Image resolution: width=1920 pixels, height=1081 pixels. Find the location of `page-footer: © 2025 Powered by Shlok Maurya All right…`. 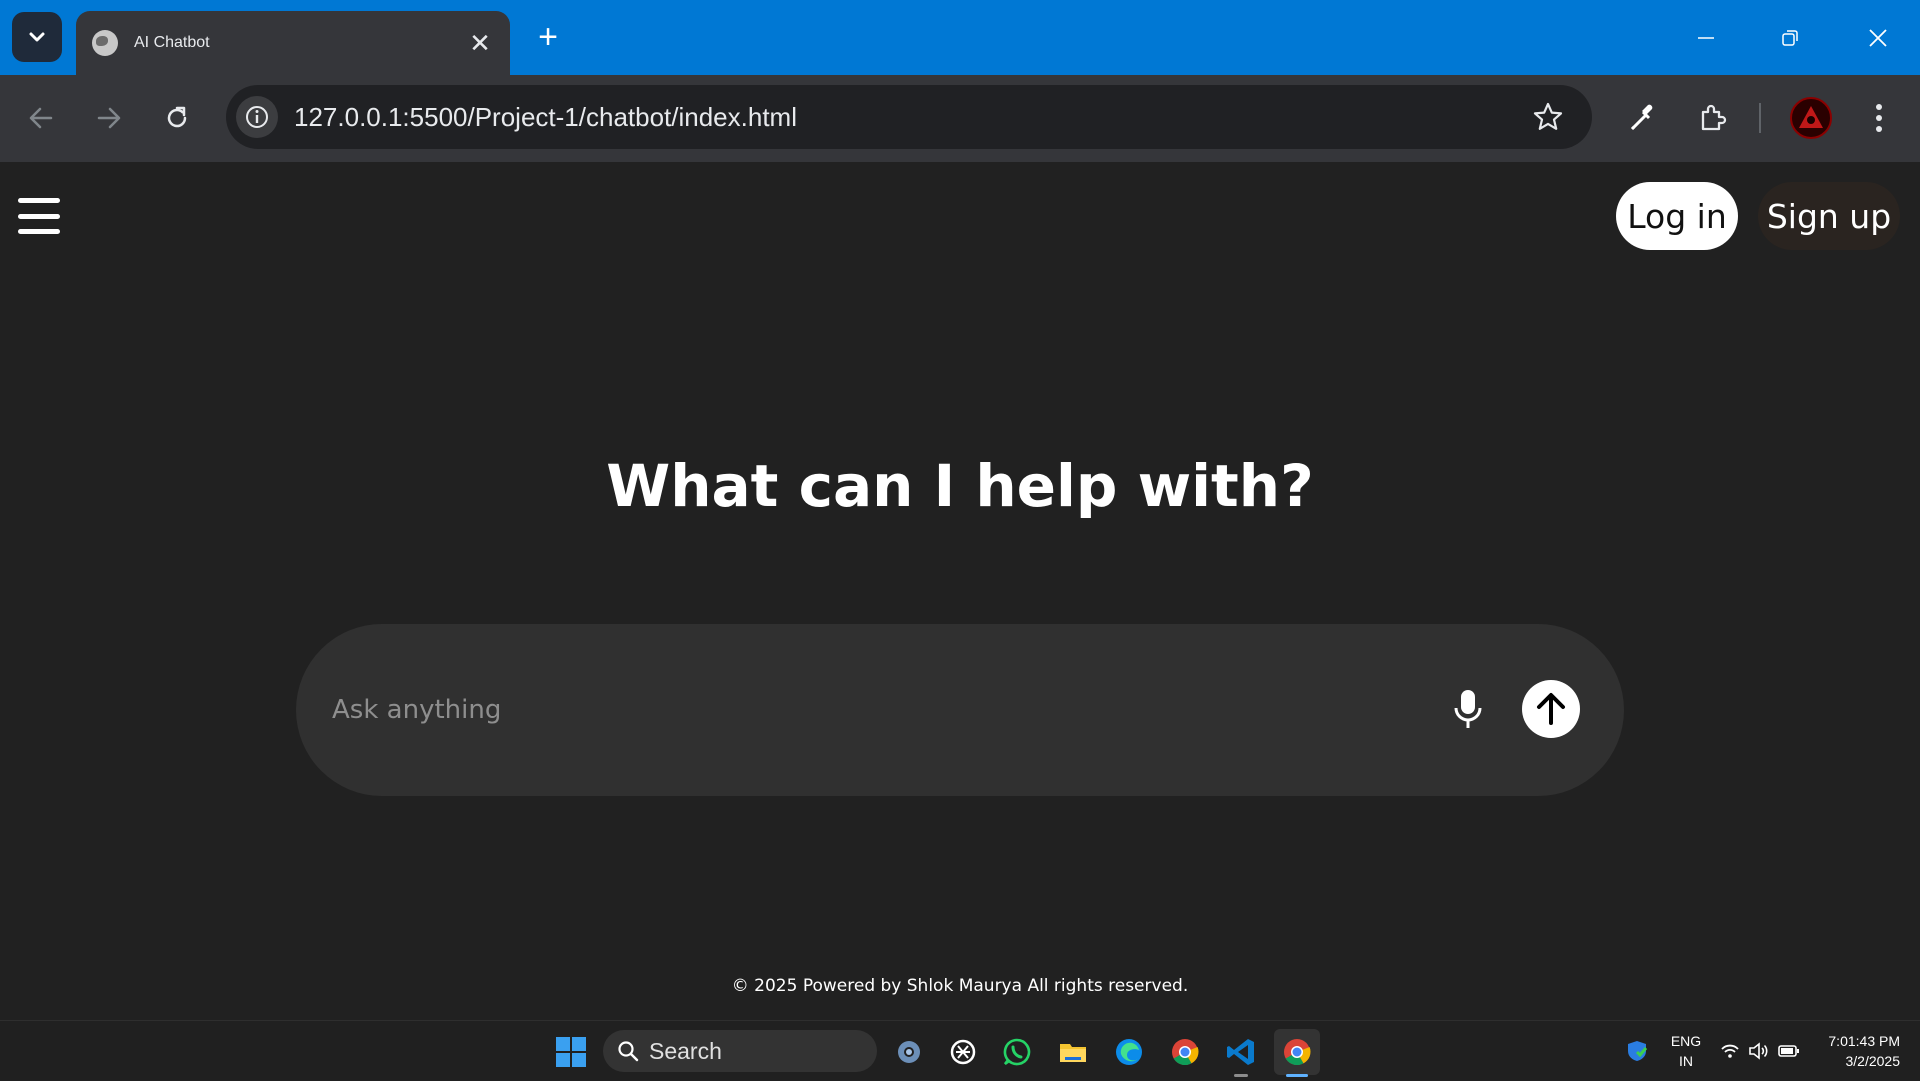

page-footer: © 2025 Powered by Shlok Maurya All right… is located at coordinates (960, 986).